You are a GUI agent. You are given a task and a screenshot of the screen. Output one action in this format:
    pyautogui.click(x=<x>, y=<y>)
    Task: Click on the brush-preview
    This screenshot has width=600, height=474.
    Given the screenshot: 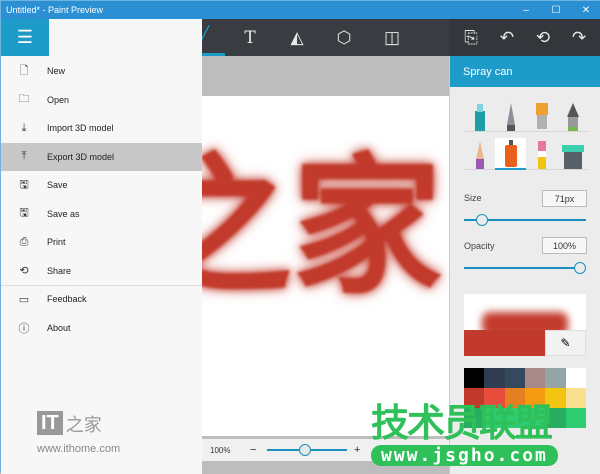 What is the action you would take?
    pyautogui.click(x=525, y=312)
    